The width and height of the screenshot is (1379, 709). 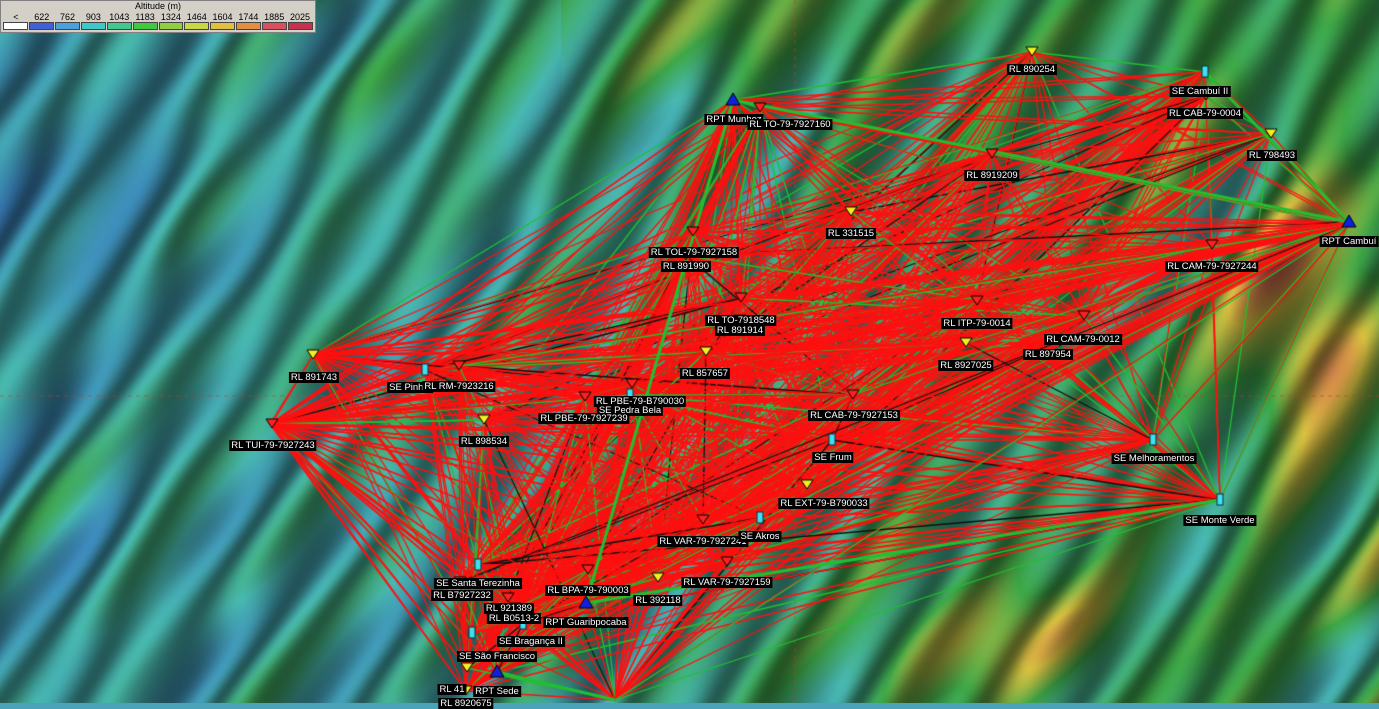 What do you see at coordinates (790, 124) in the screenshot?
I see `site-label: RL TO-79-7927160` at bounding box center [790, 124].